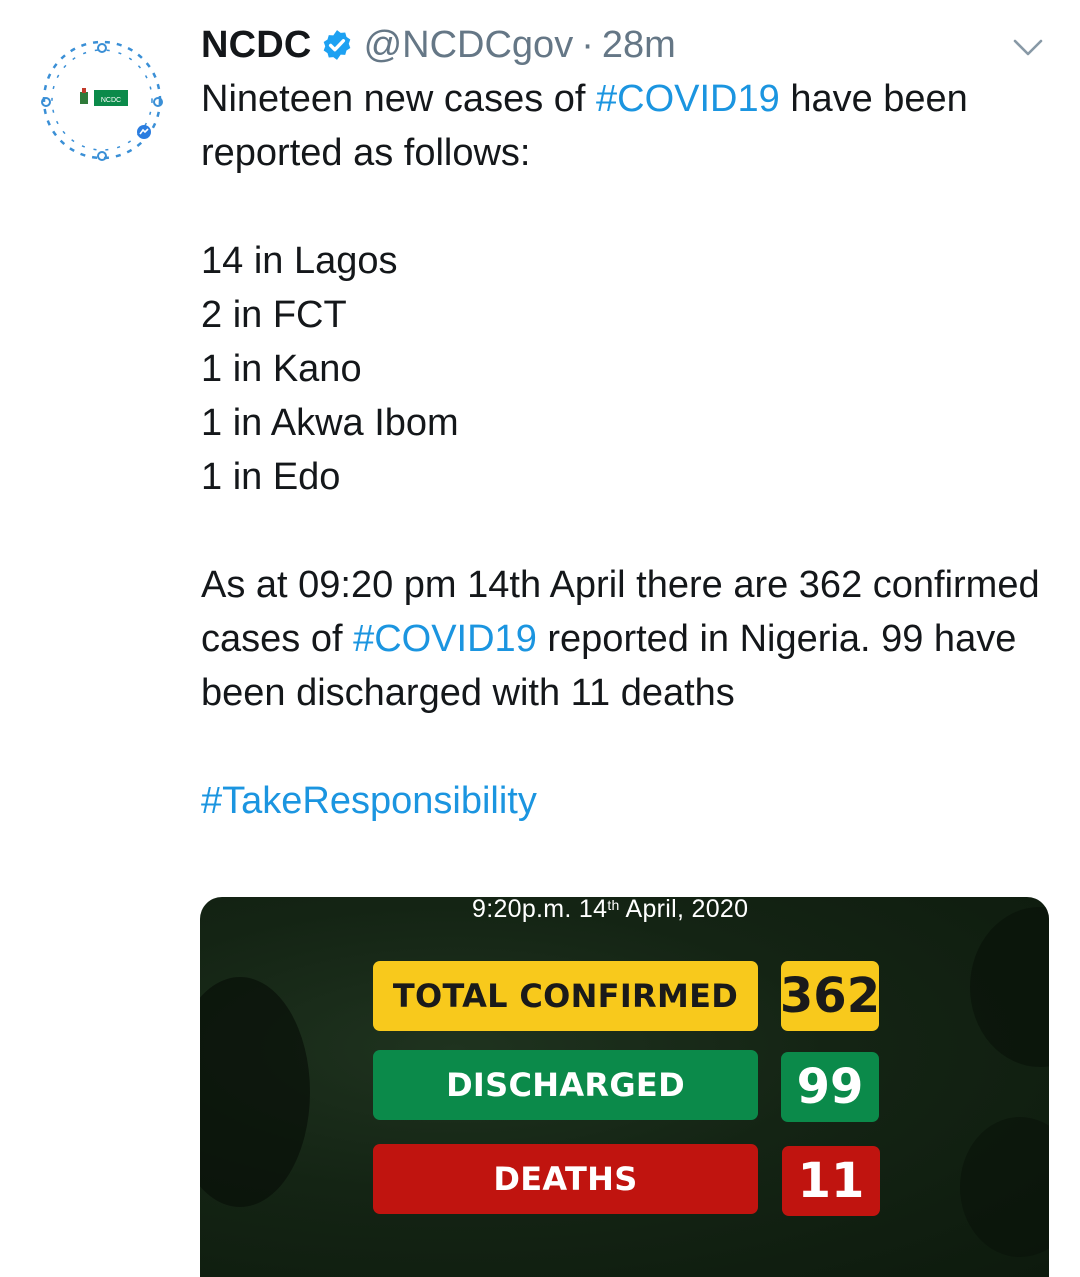 Image resolution: width=1080 pixels, height=1277 pixels. What do you see at coordinates (610, 910) in the screenshot?
I see `media-date: 9:20p.m. 14th April, 2020` at bounding box center [610, 910].